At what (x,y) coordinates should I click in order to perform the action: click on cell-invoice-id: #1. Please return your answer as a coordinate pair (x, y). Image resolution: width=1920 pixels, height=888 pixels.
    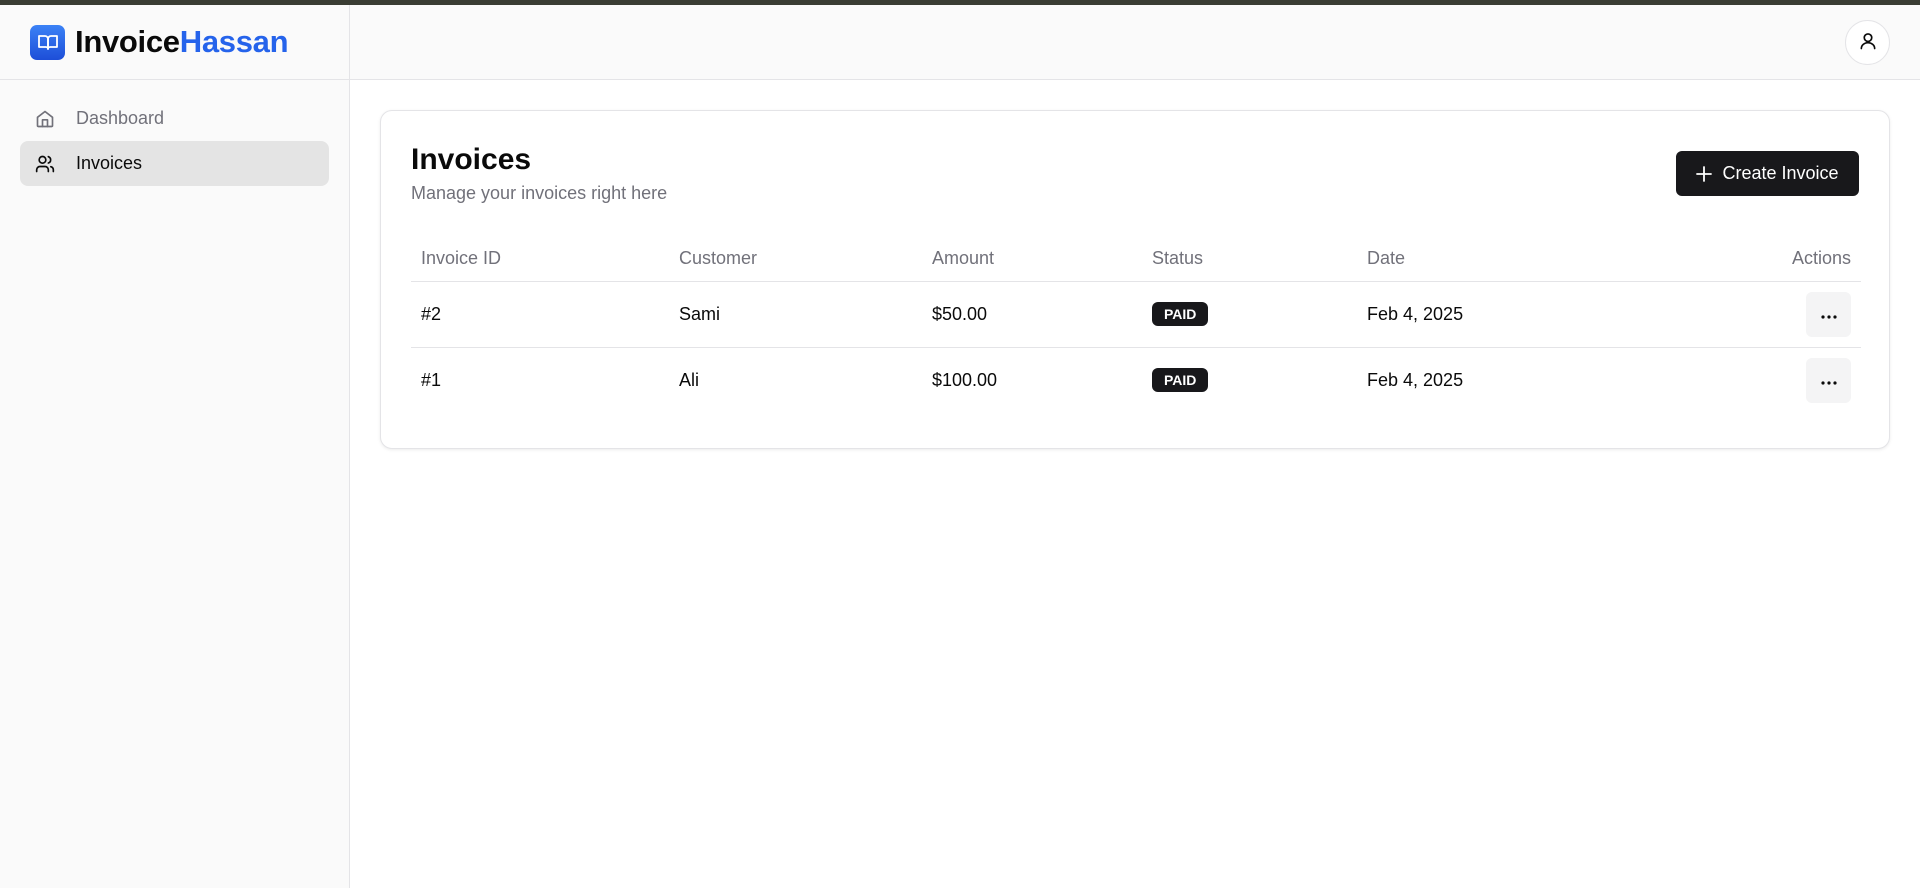
    Looking at the image, I should click on (431, 379).